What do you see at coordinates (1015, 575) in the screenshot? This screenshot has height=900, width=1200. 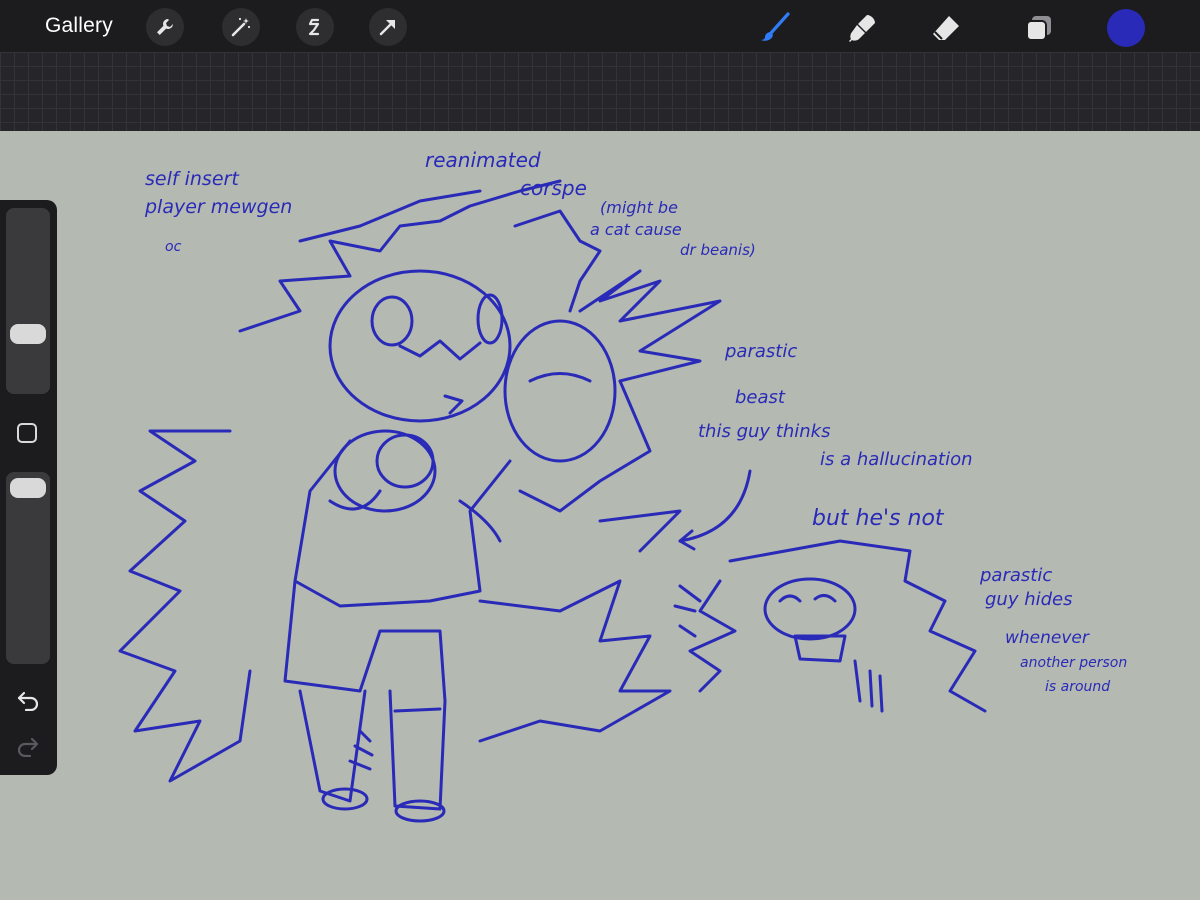 I see `note-hides-line1: parastic` at bounding box center [1015, 575].